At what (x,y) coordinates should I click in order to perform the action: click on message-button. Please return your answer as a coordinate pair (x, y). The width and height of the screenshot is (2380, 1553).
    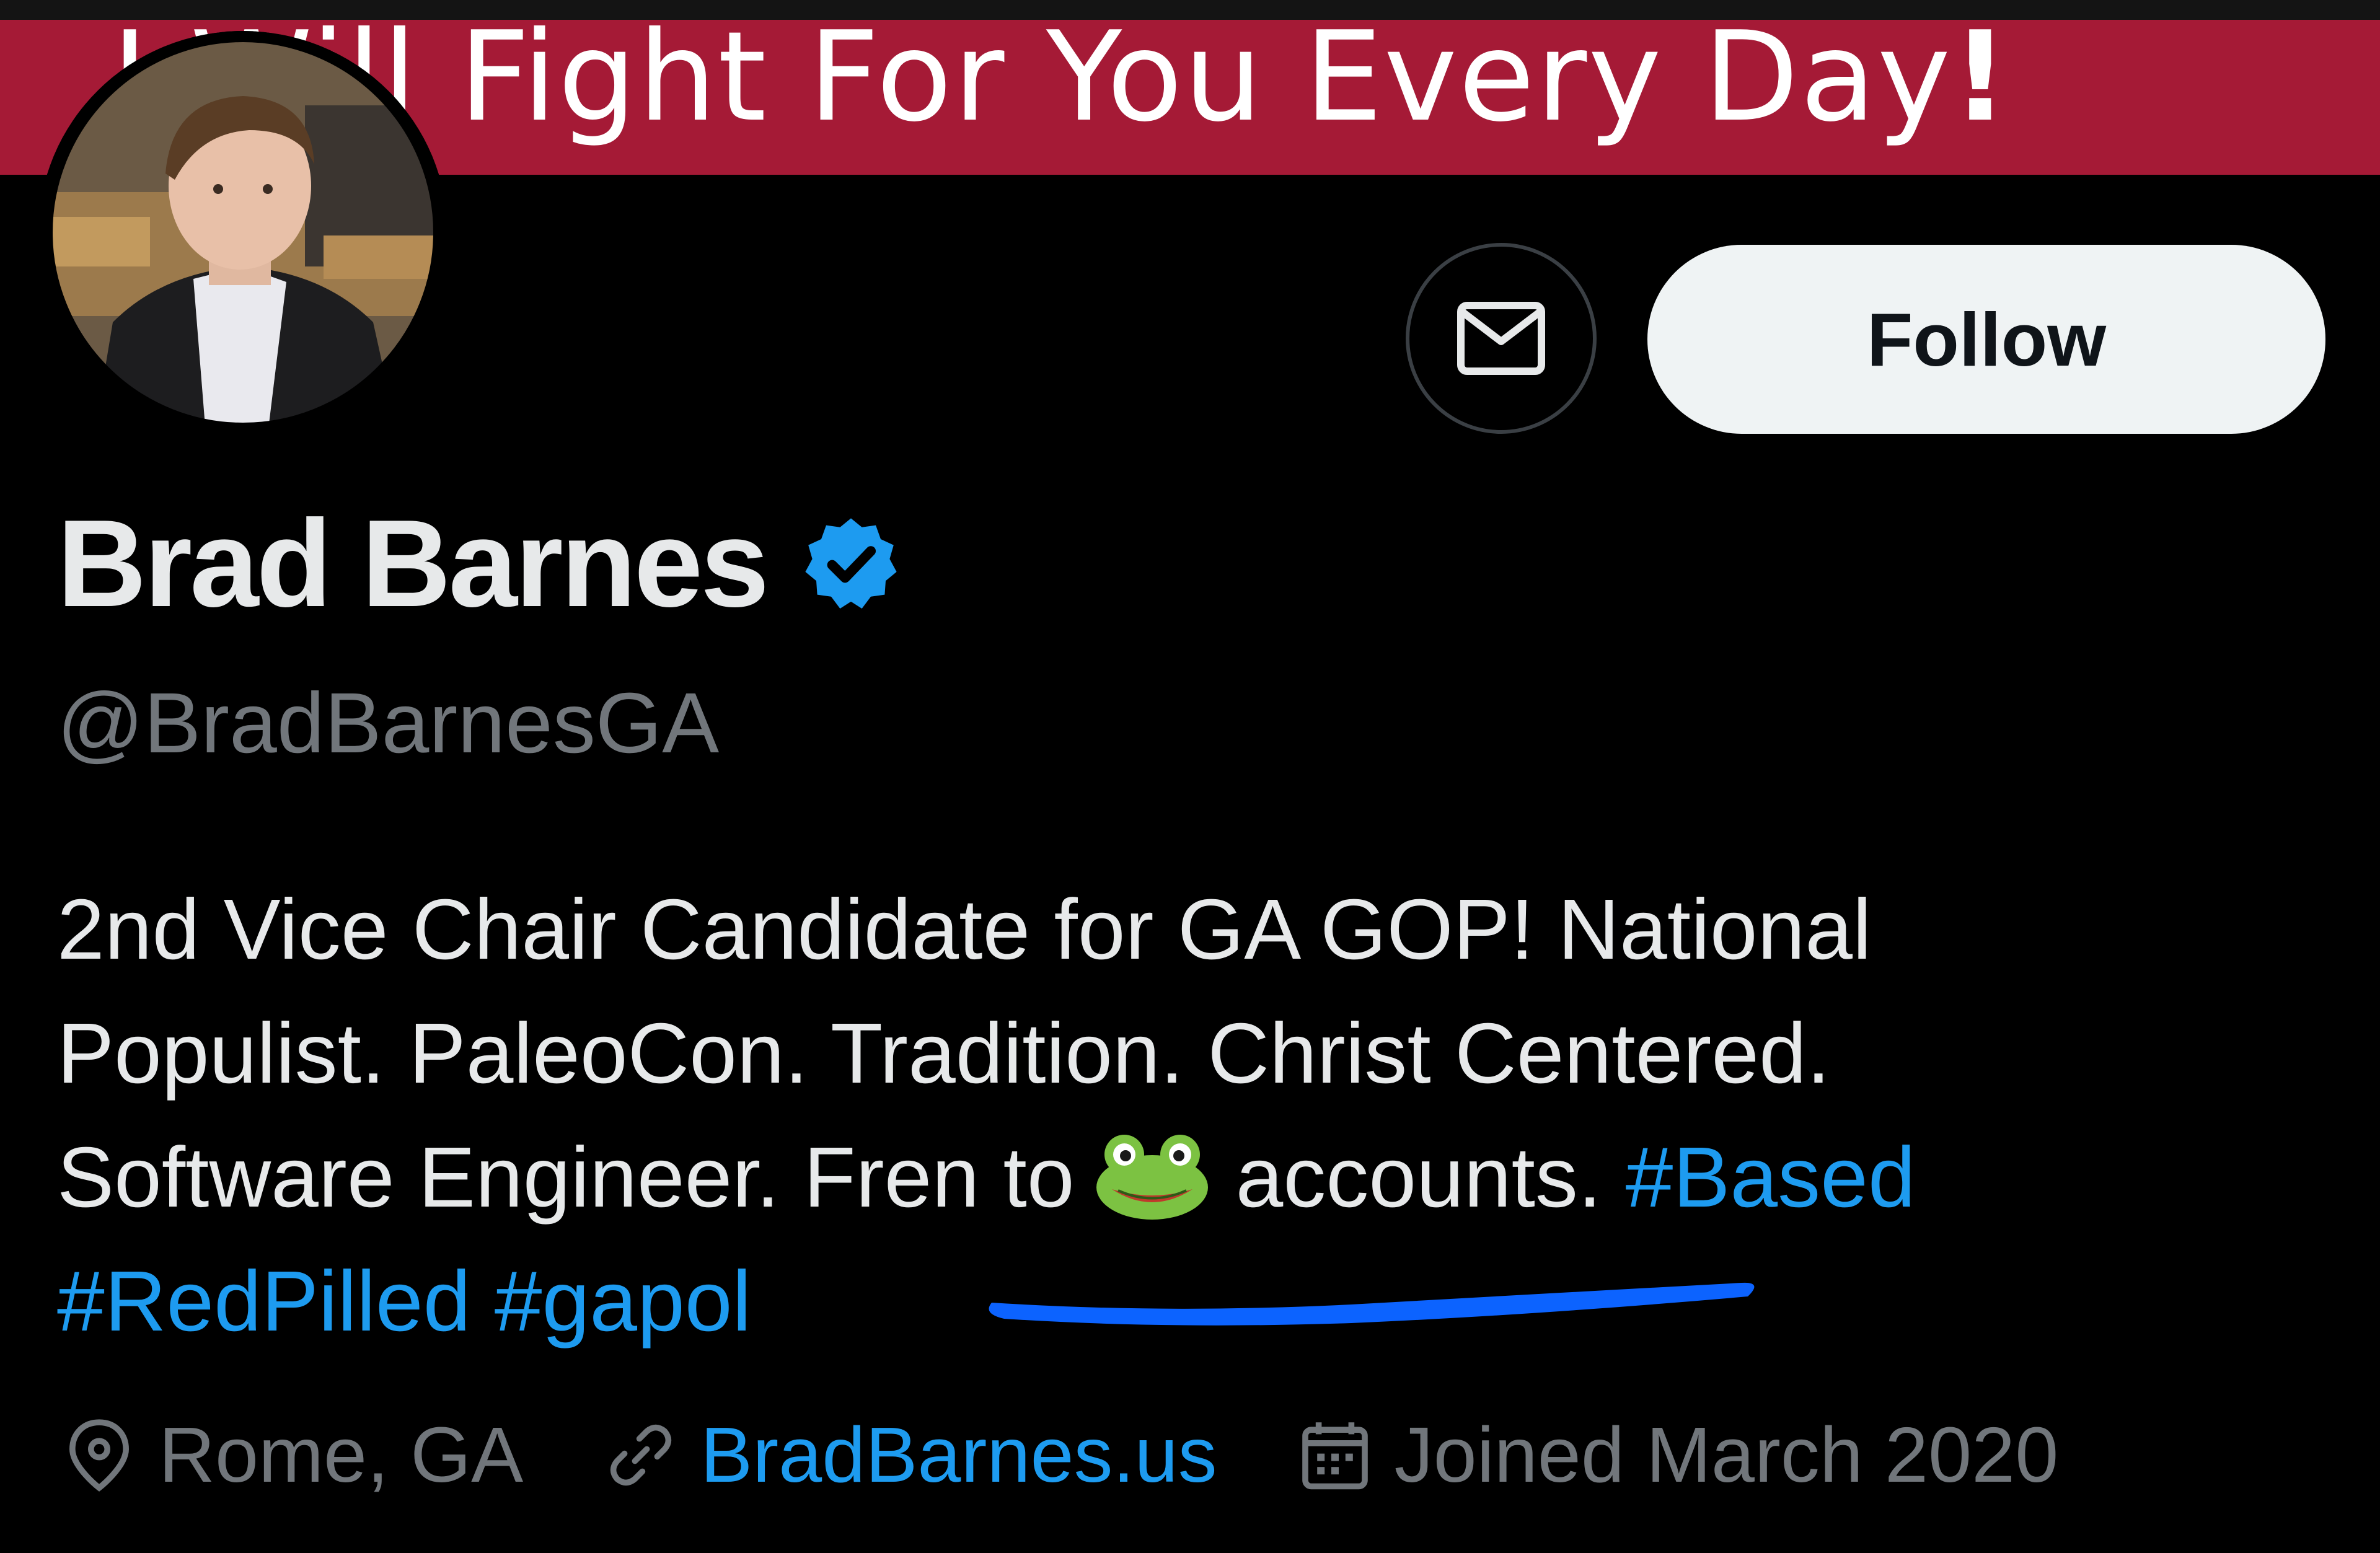
    Looking at the image, I should click on (1501, 338).